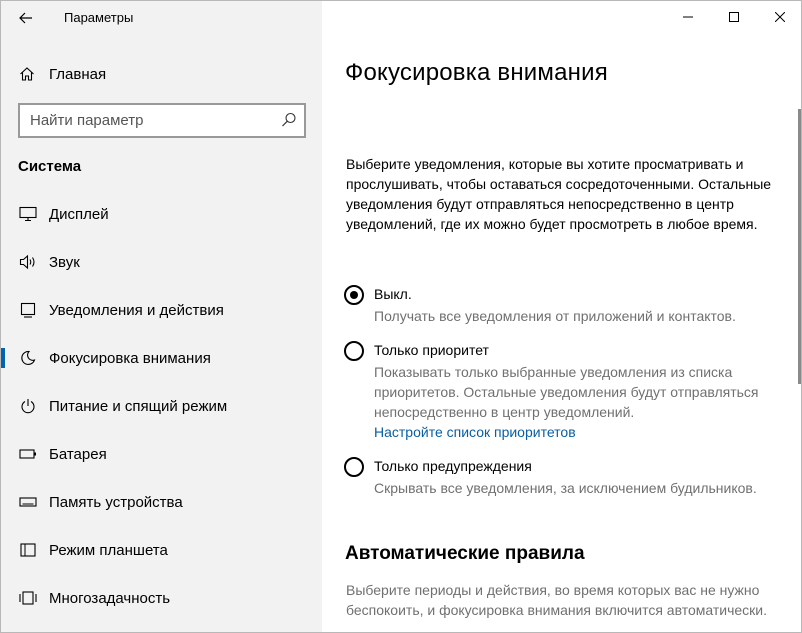 This screenshot has width=802, height=633. Describe the element at coordinates (99, 17) in the screenshot. I see `app-title: Параметры` at that location.